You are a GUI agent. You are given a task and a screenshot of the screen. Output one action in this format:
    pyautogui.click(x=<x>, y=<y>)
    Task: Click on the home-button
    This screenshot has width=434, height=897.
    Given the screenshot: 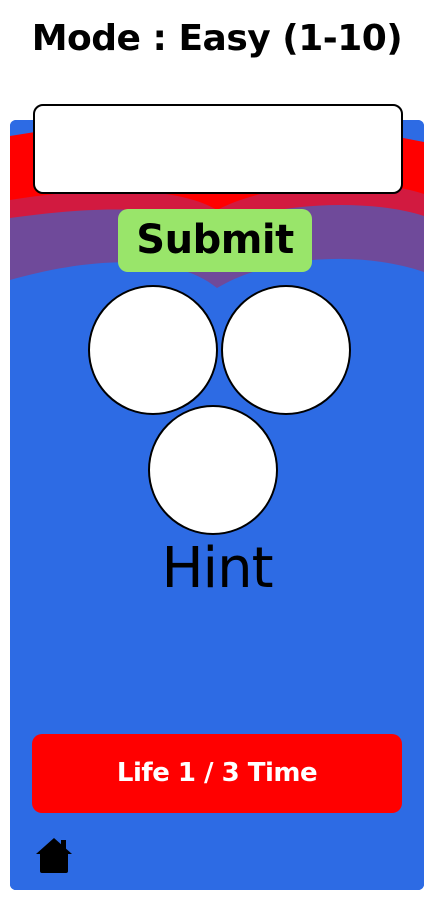 What is the action you would take?
    pyautogui.click(x=54, y=855)
    